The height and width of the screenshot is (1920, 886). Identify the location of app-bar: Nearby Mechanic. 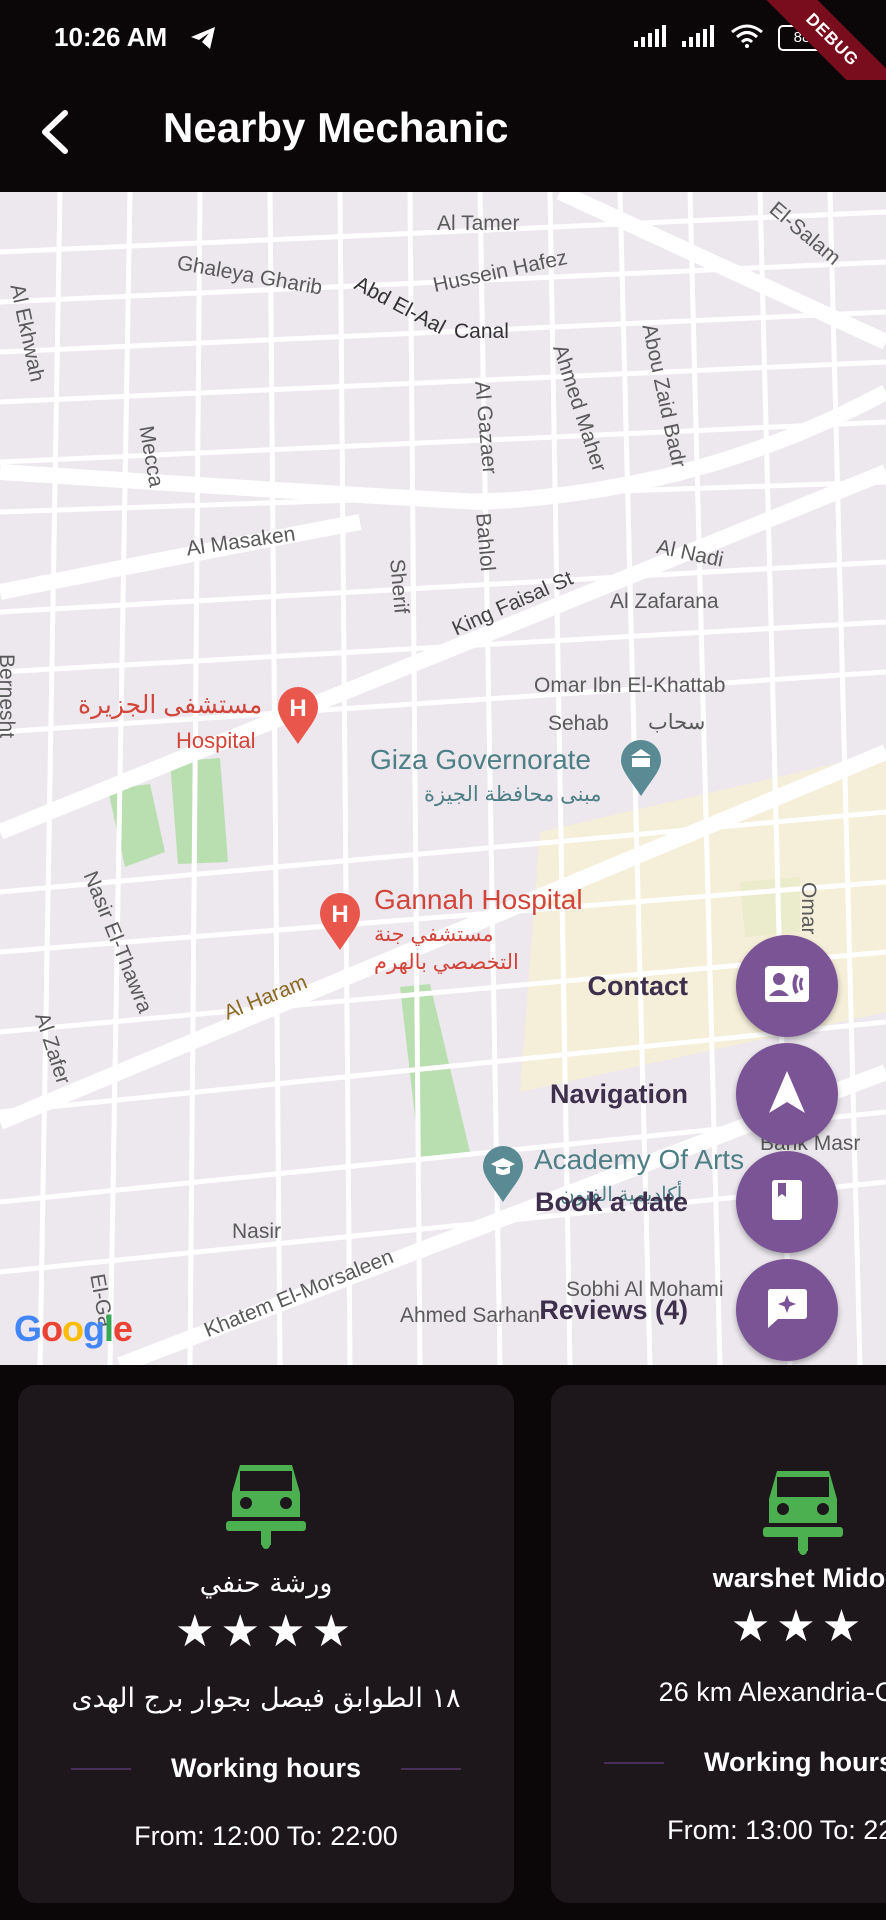
(443, 136).